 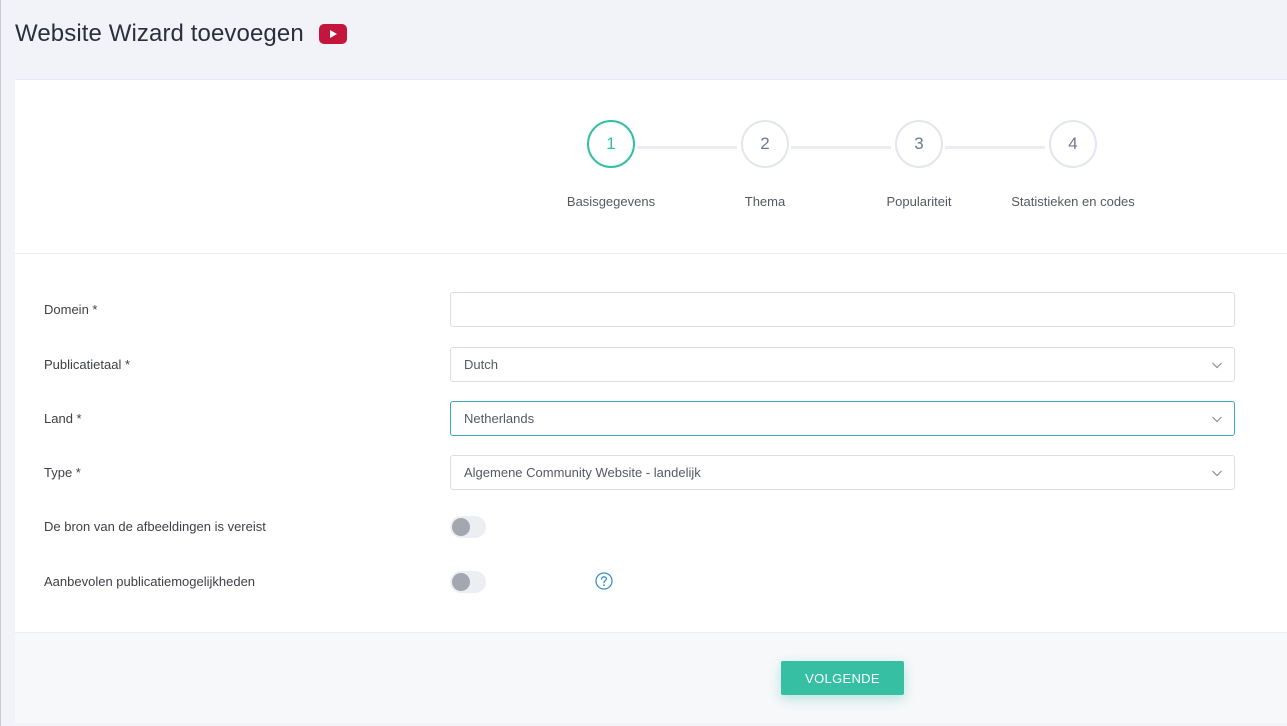 What do you see at coordinates (604, 581) in the screenshot?
I see `question-circle-icon` at bounding box center [604, 581].